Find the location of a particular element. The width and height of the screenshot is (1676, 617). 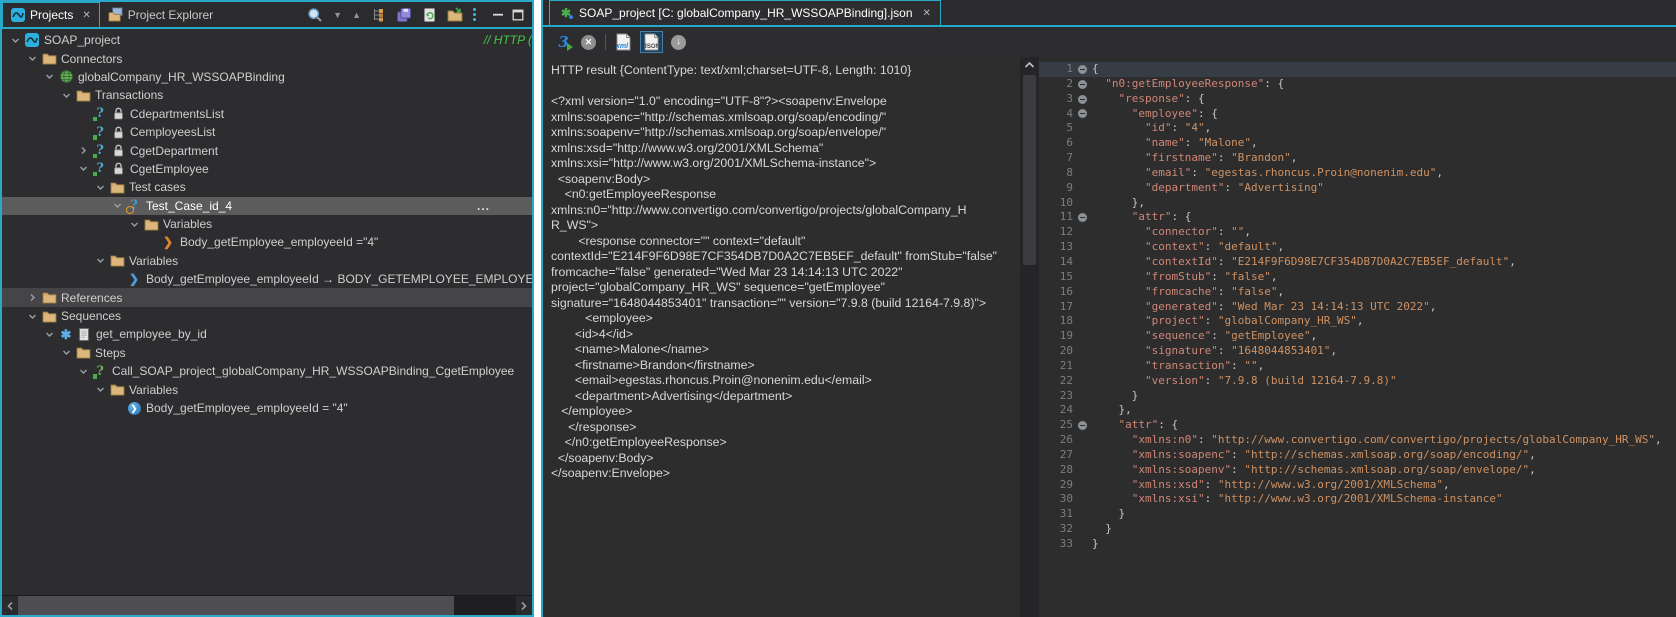

execute-icon: 3 is located at coordinates (564, 42).